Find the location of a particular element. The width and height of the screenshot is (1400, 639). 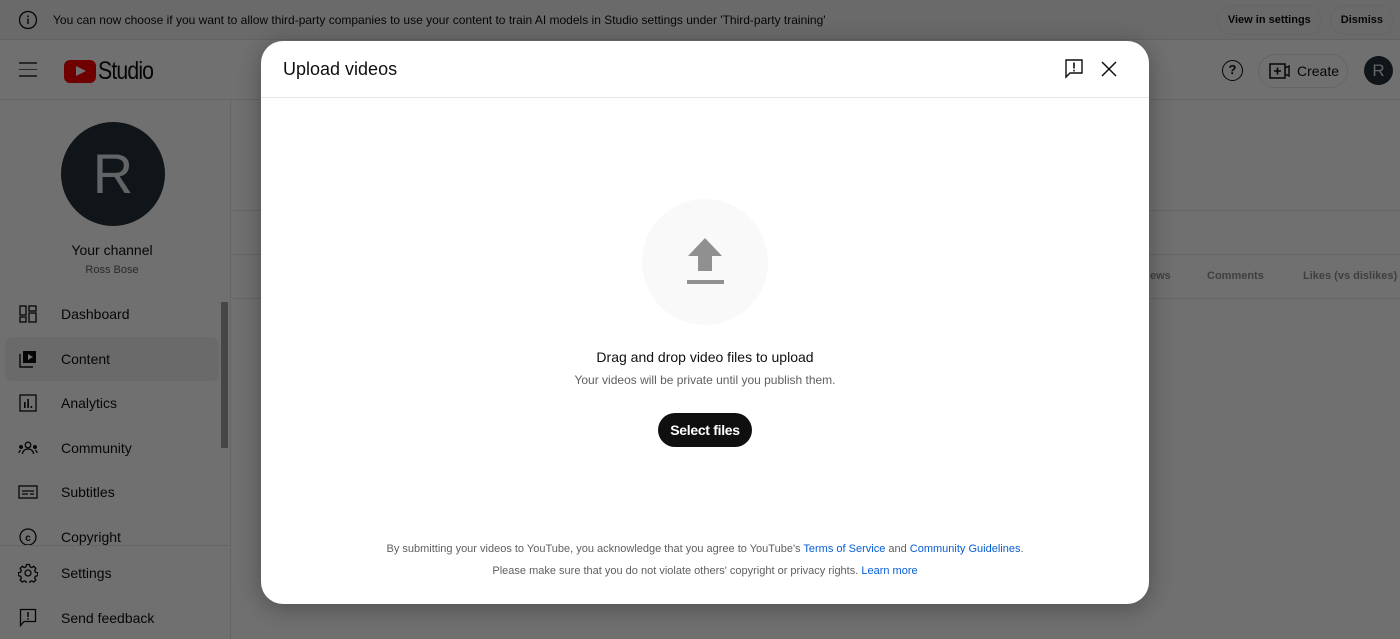

drag-drop-text: Drag and drop video files to upload is located at coordinates (705, 357).